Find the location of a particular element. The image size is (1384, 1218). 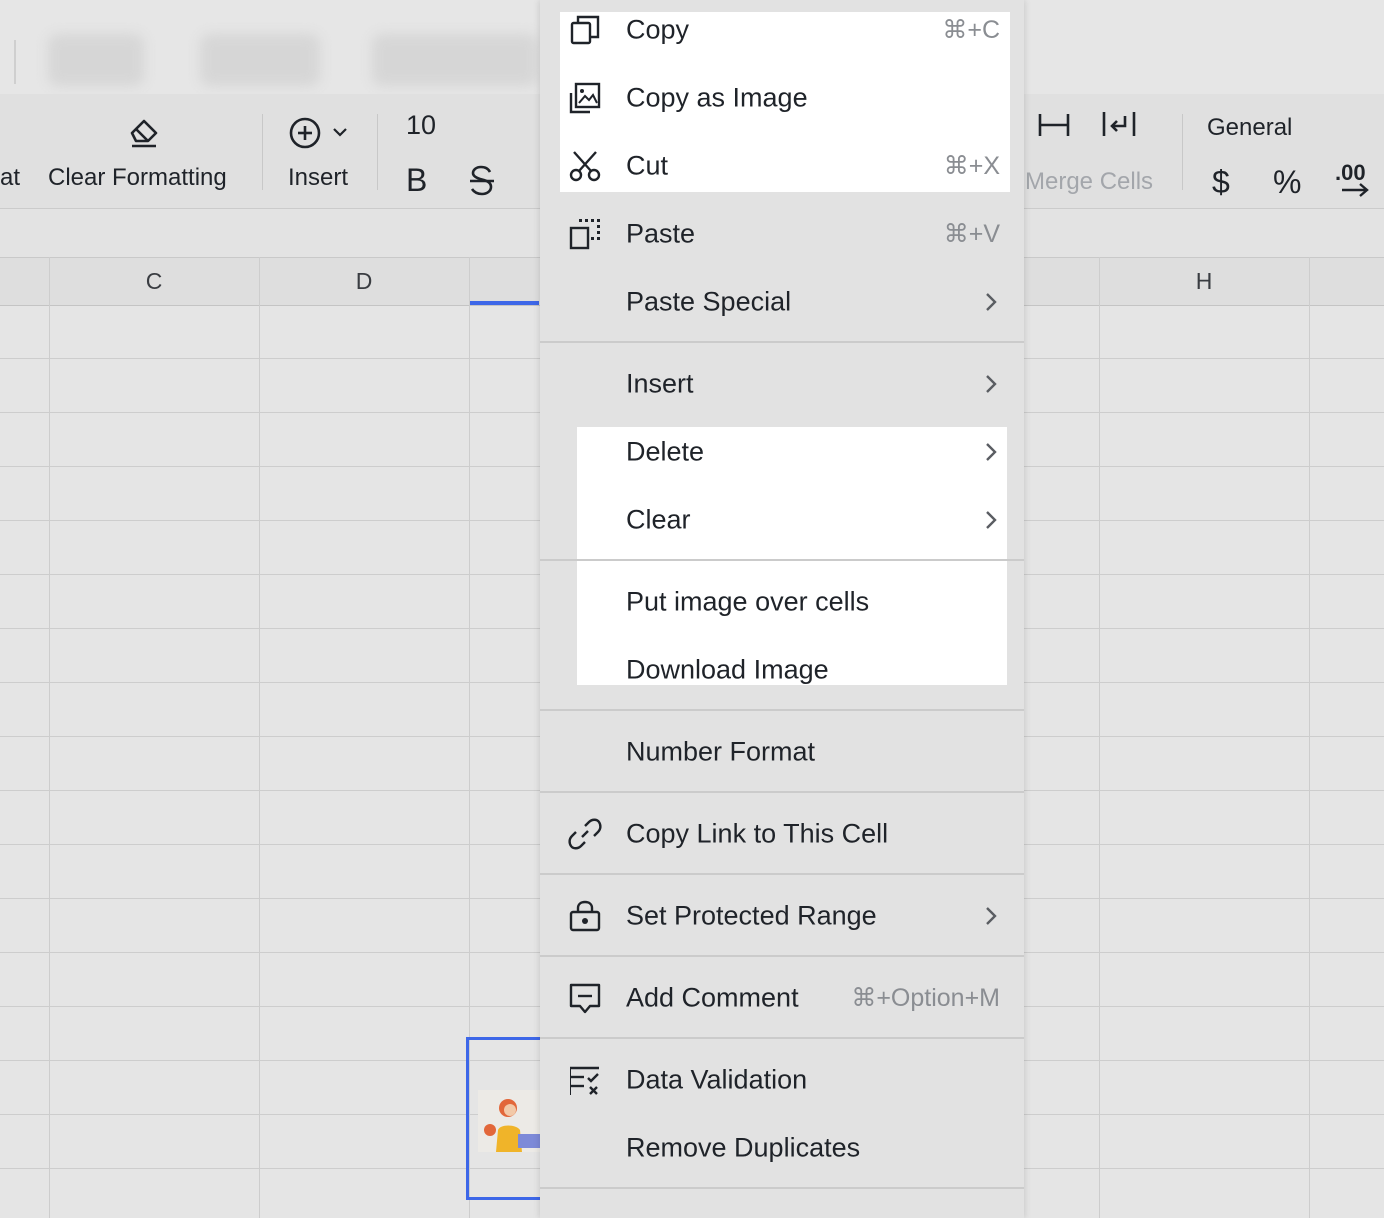

comment-icon is located at coordinates (585, 998).